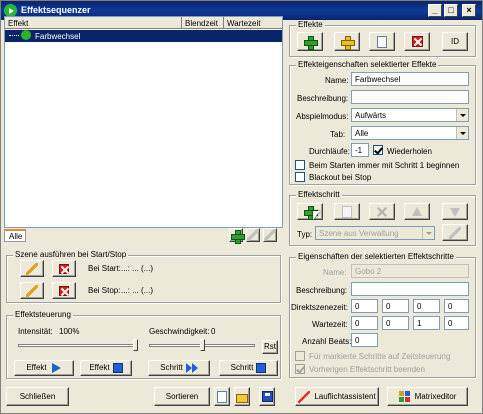 The image size is (483, 414). I want to click on delete-step-button, so click(382, 211).